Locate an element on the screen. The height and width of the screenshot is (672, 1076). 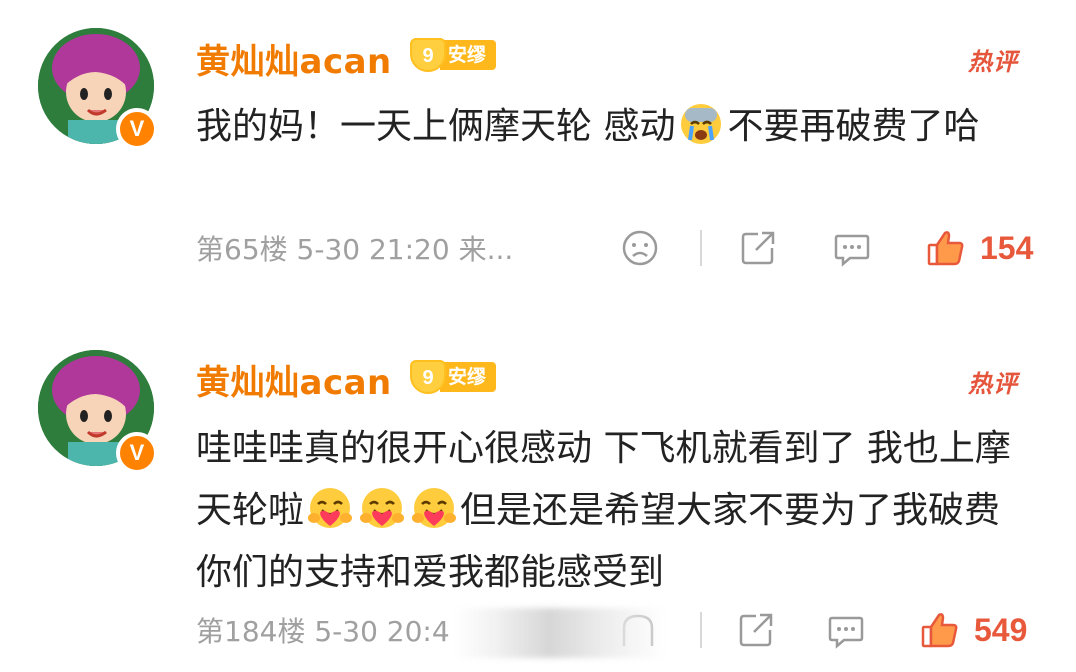
comment-meta: 第184楼 5-30 20:4 is located at coordinates (323, 631).